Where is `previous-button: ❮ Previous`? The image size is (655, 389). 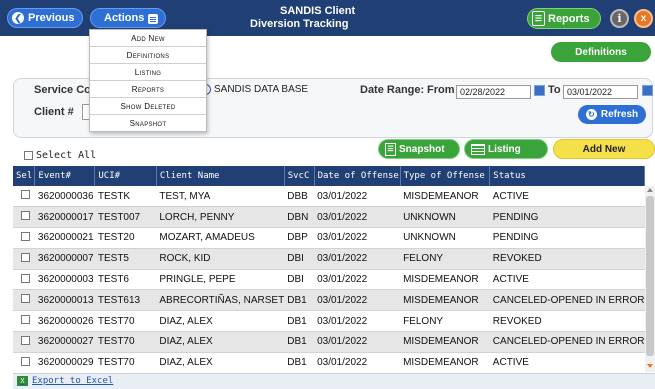 previous-button: ❮ Previous is located at coordinates (45, 18).